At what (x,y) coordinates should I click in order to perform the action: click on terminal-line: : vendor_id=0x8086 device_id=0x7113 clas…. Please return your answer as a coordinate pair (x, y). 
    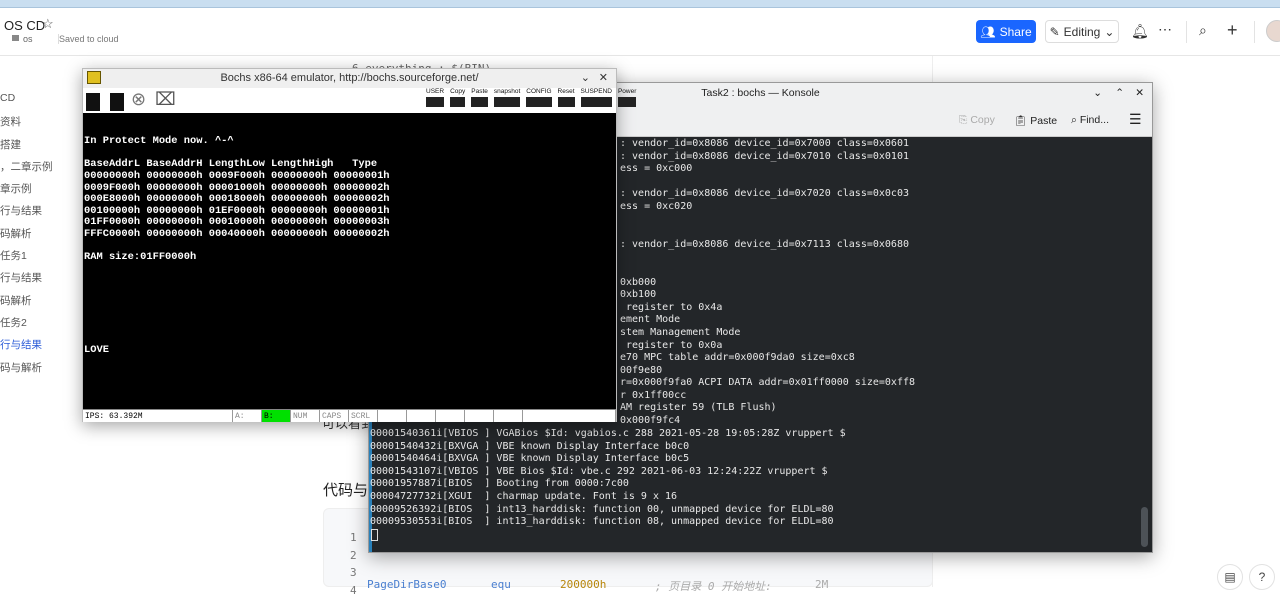
    Looking at the image, I should click on (764, 244).